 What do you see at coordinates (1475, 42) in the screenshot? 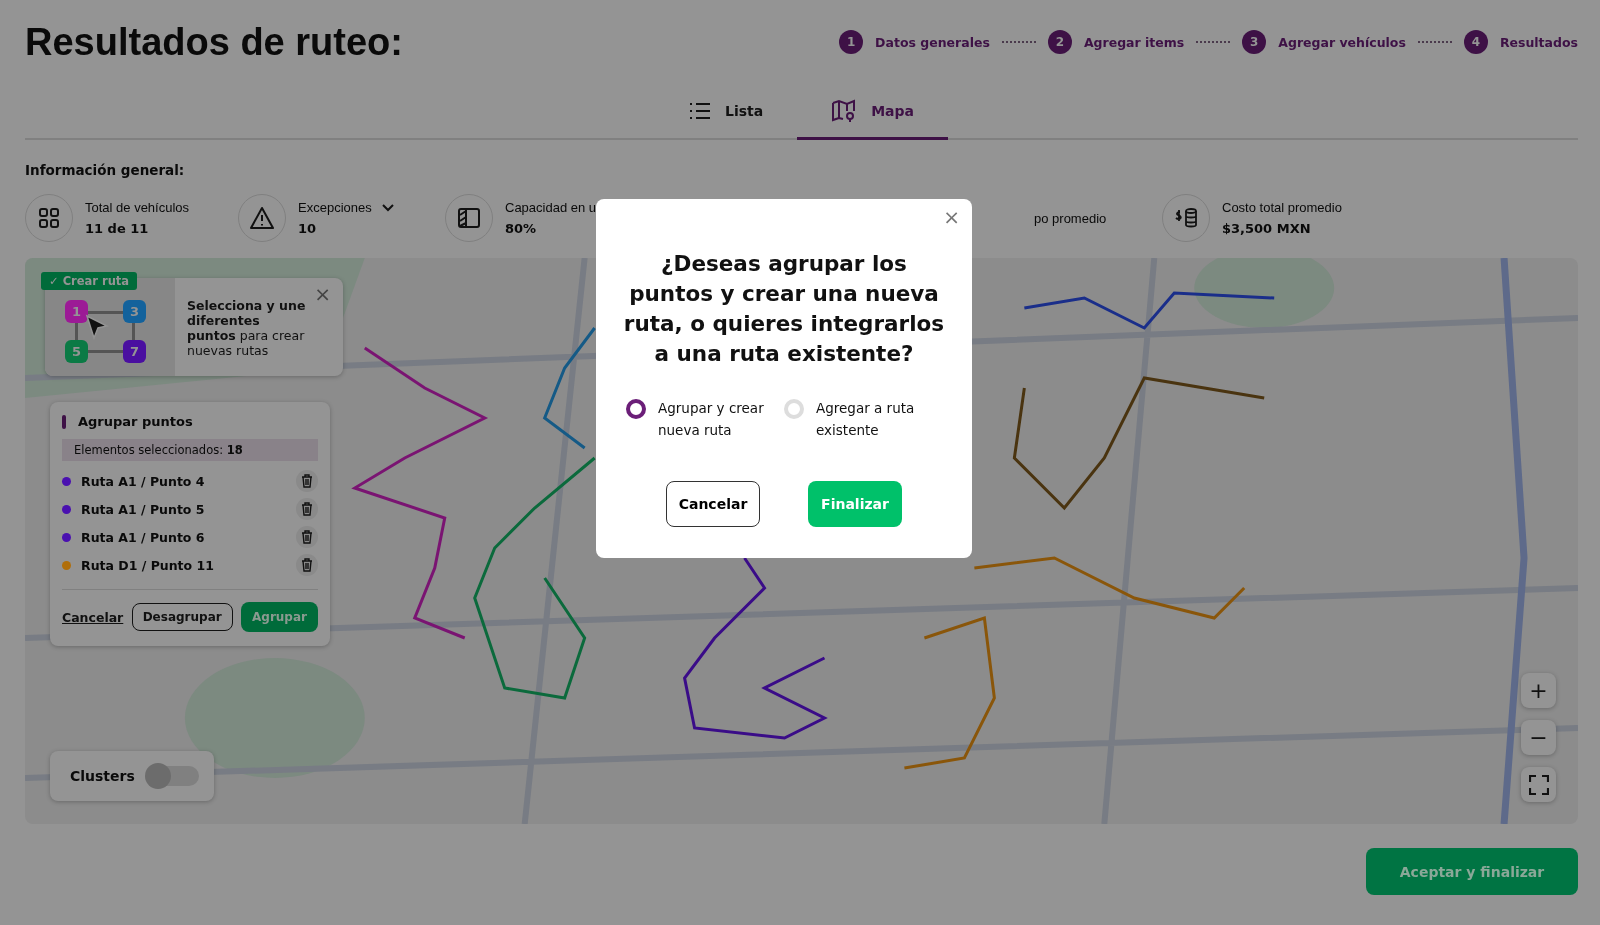
I see `step-number: 4` at bounding box center [1475, 42].